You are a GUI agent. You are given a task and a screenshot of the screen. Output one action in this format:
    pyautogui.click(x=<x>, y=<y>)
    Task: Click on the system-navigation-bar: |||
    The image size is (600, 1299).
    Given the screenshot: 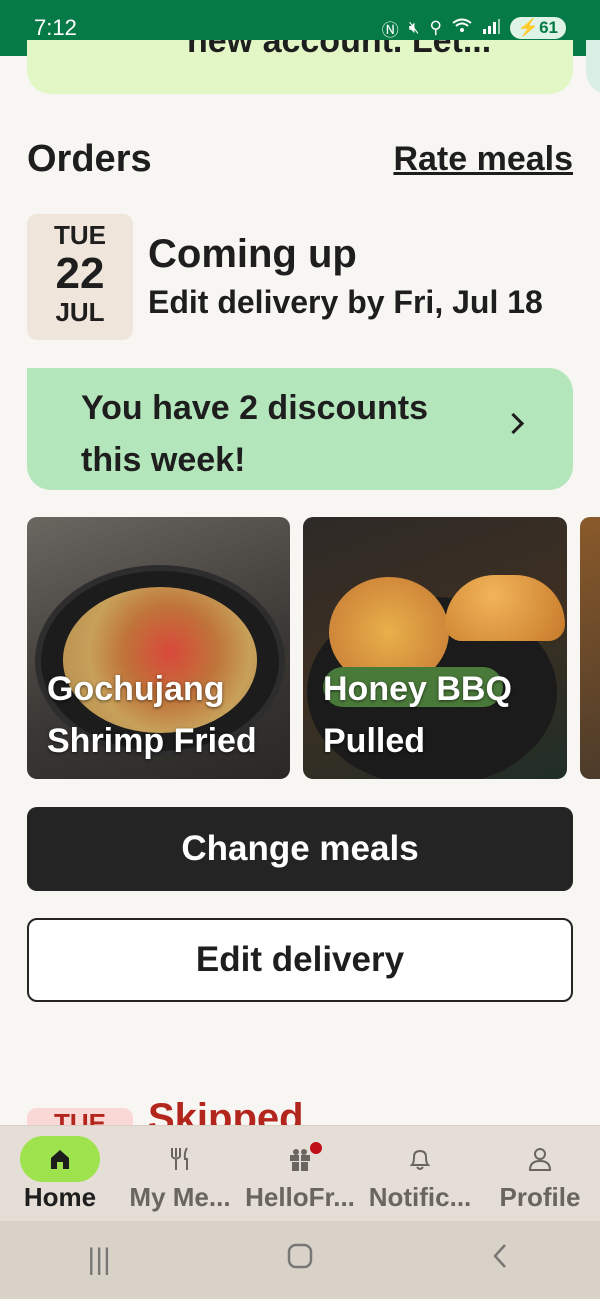 What is the action you would take?
    pyautogui.click(x=300, y=1260)
    